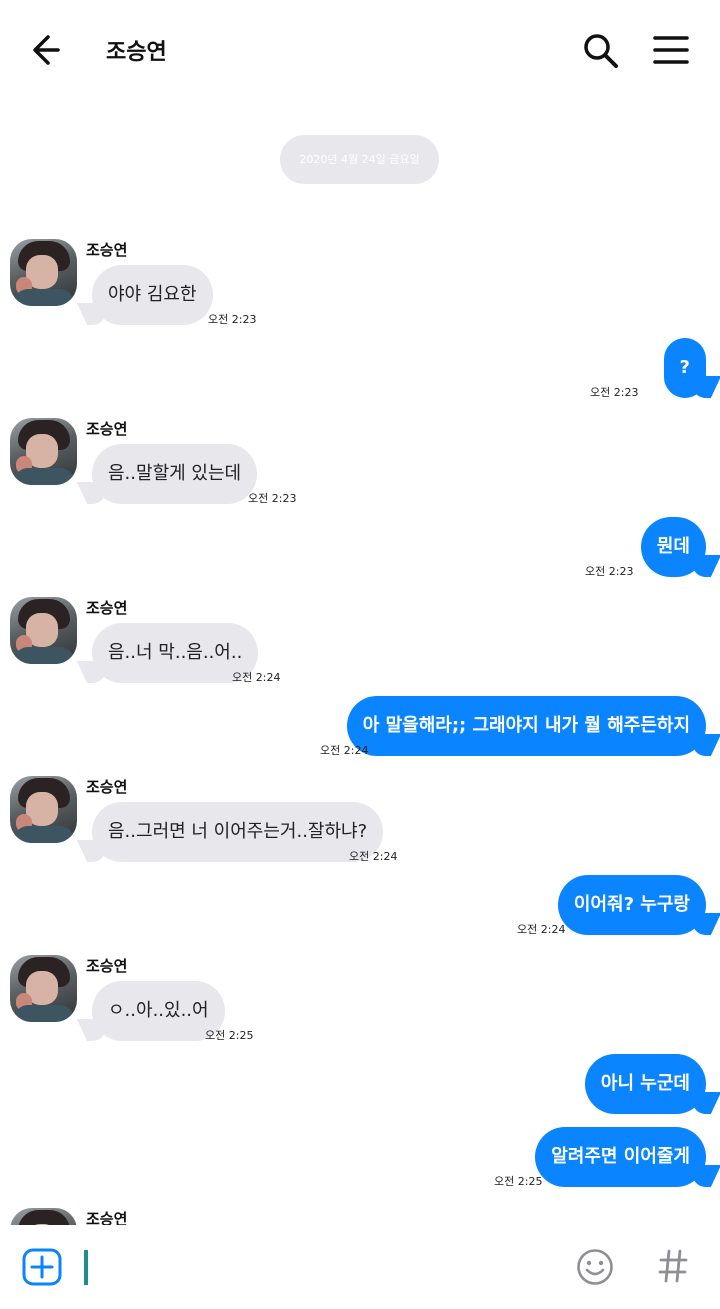 The height and width of the screenshot is (1309, 720). I want to click on back-arrow-icon, so click(50, 50).